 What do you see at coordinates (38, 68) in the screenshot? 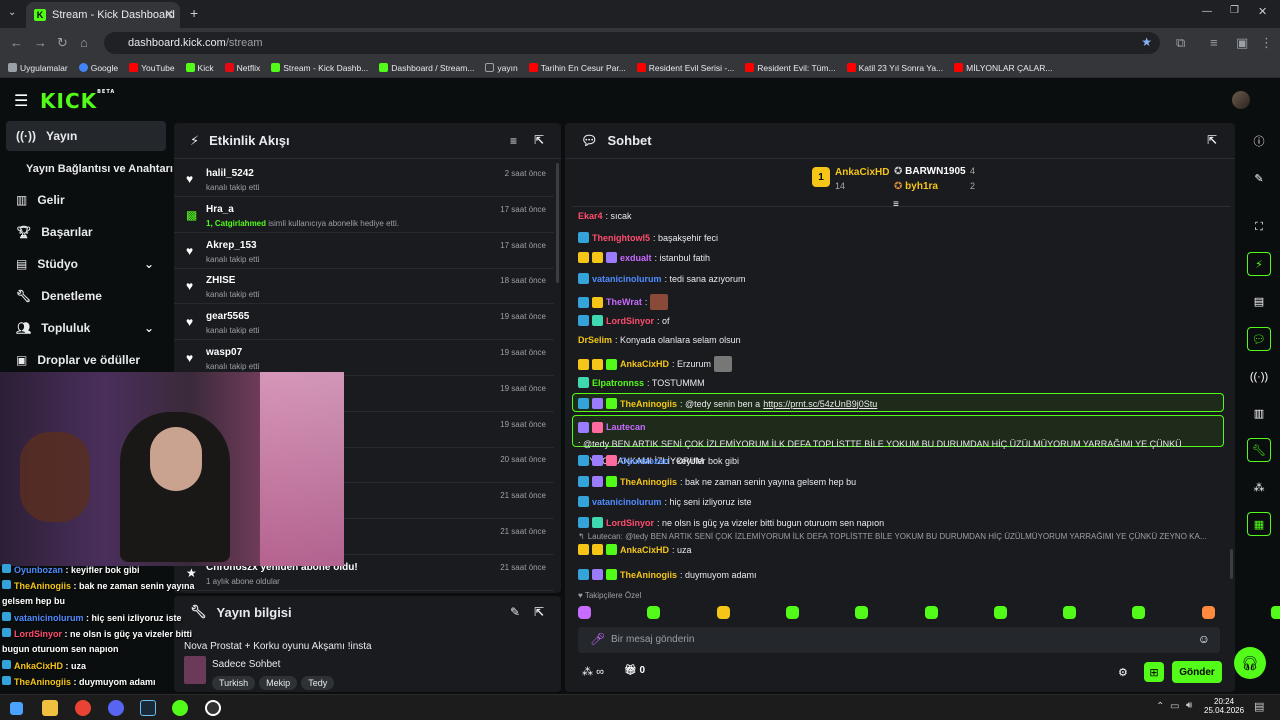
I see `bookmark-apps: Uygulamalar` at bounding box center [38, 68].